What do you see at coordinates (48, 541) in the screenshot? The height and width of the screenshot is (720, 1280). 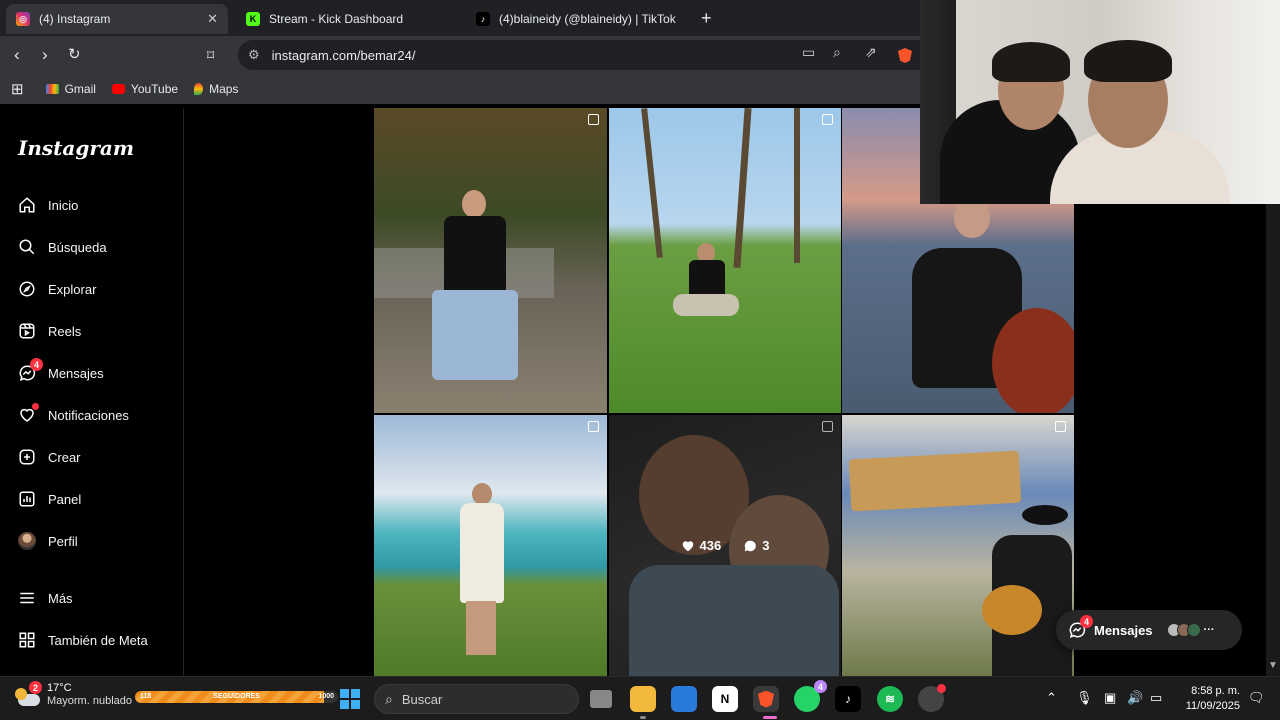 I see `nav-perfil: Perfil` at bounding box center [48, 541].